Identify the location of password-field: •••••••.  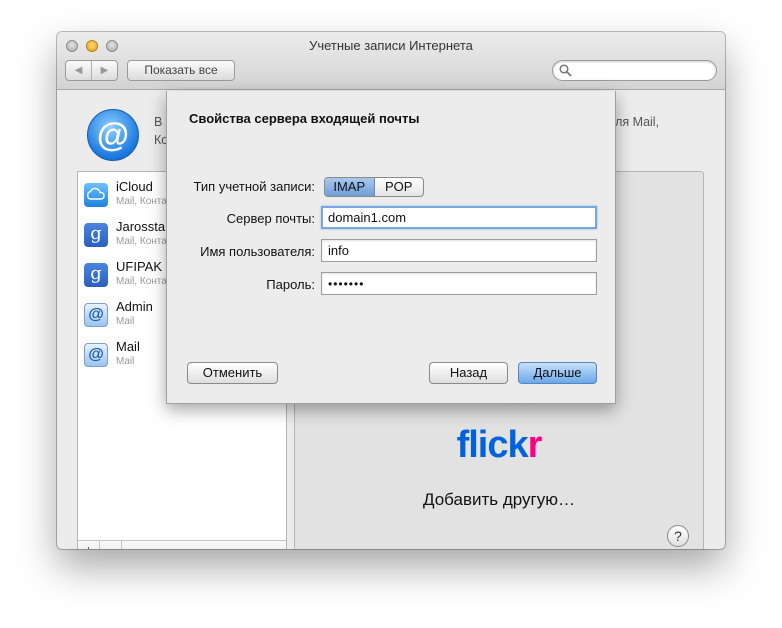
(459, 283).